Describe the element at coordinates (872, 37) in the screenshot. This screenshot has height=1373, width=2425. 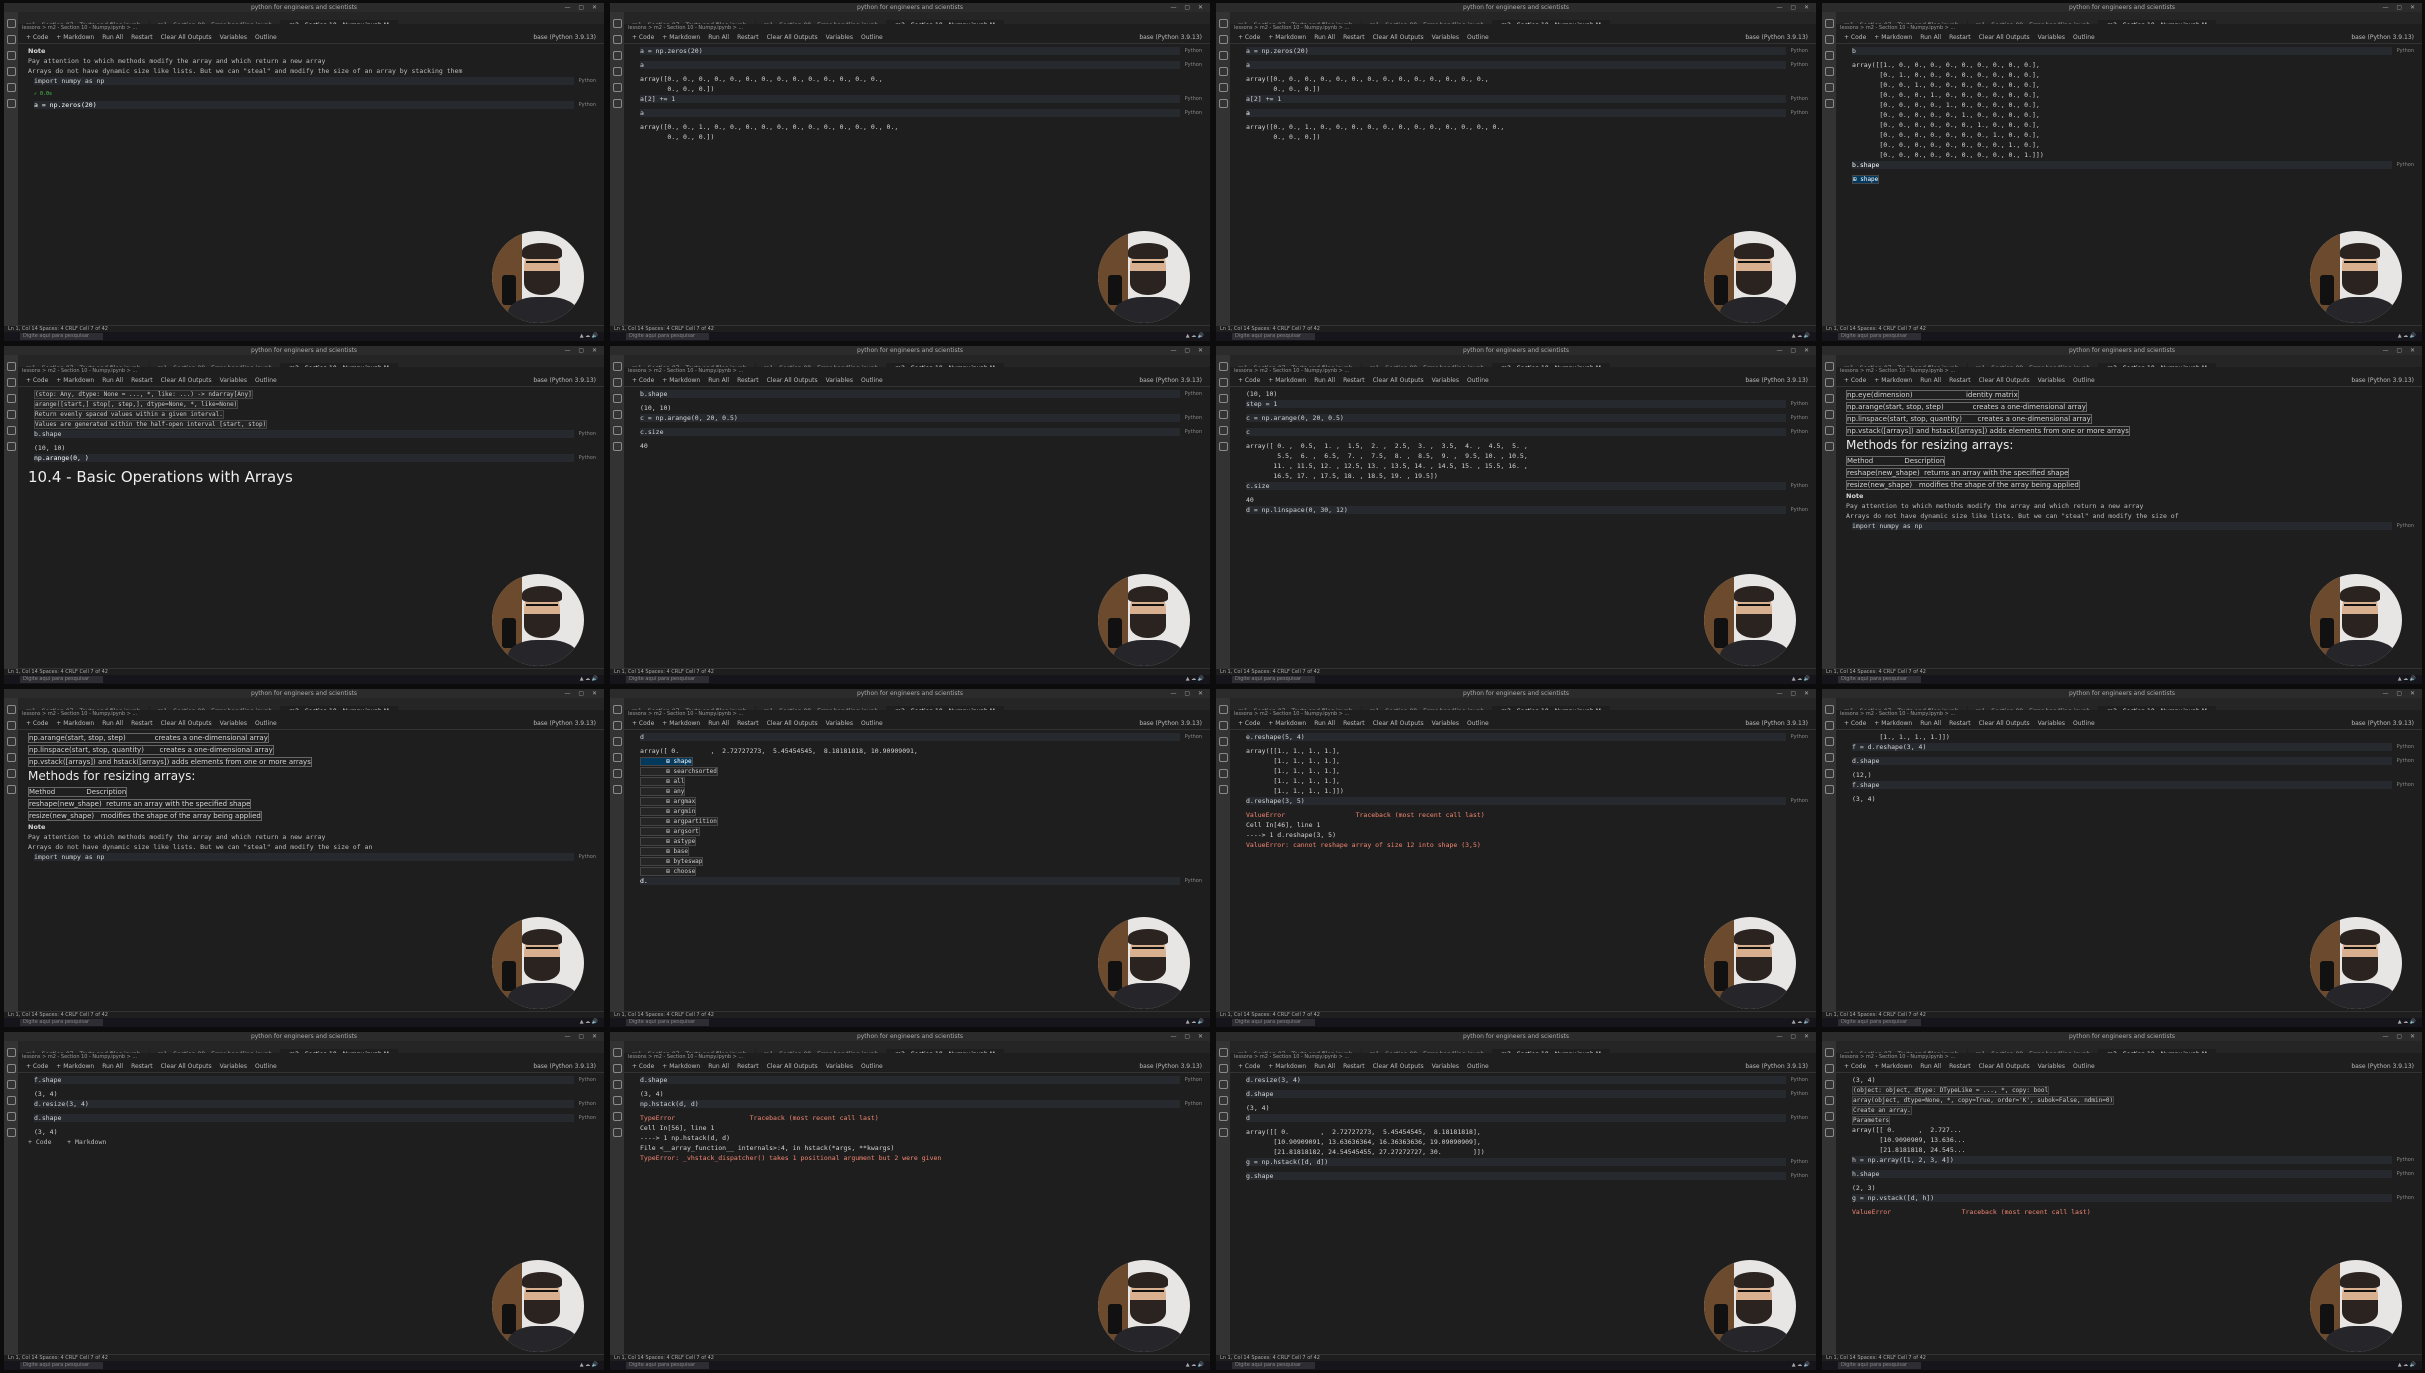
I see `toolbar-button: Outline` at that location.